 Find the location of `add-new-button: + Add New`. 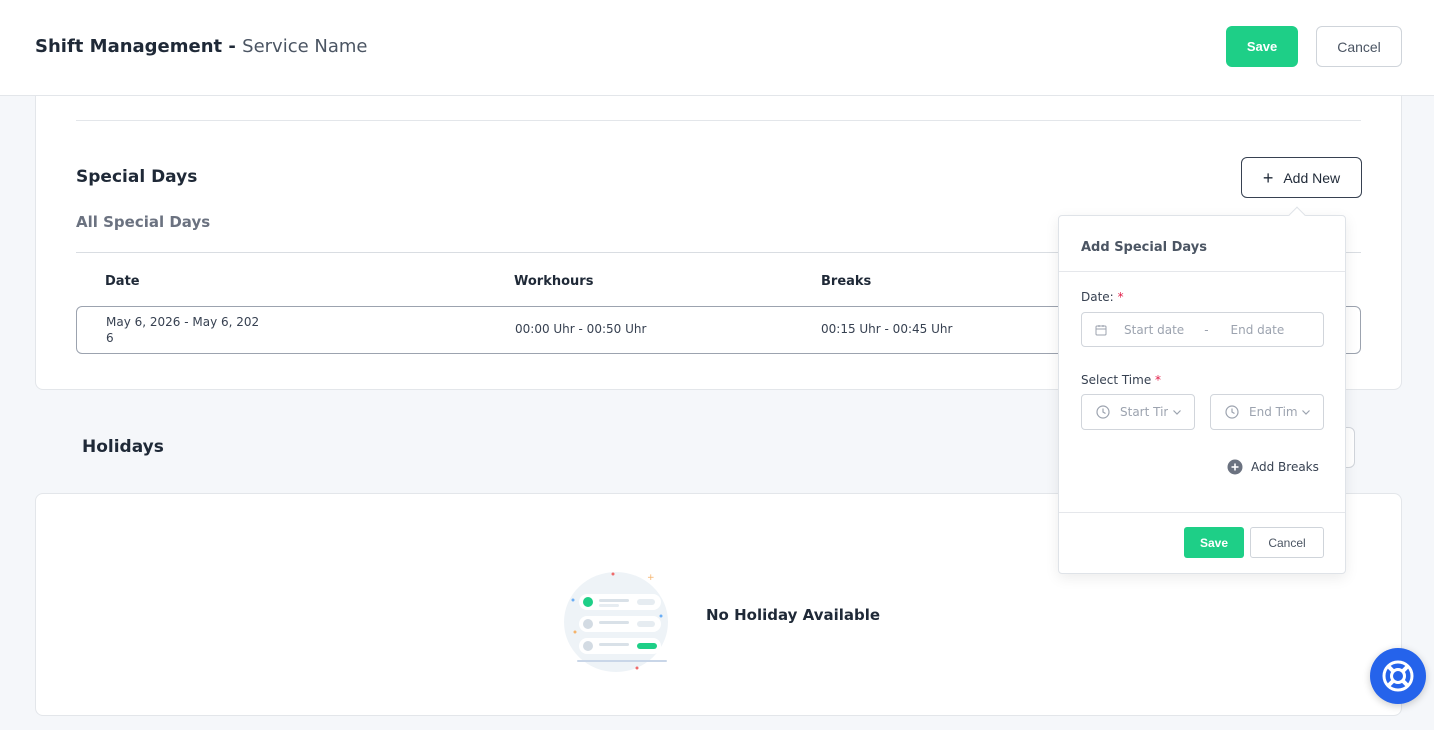

add-new-button: + Add New is located at coordinates (1301, 177).